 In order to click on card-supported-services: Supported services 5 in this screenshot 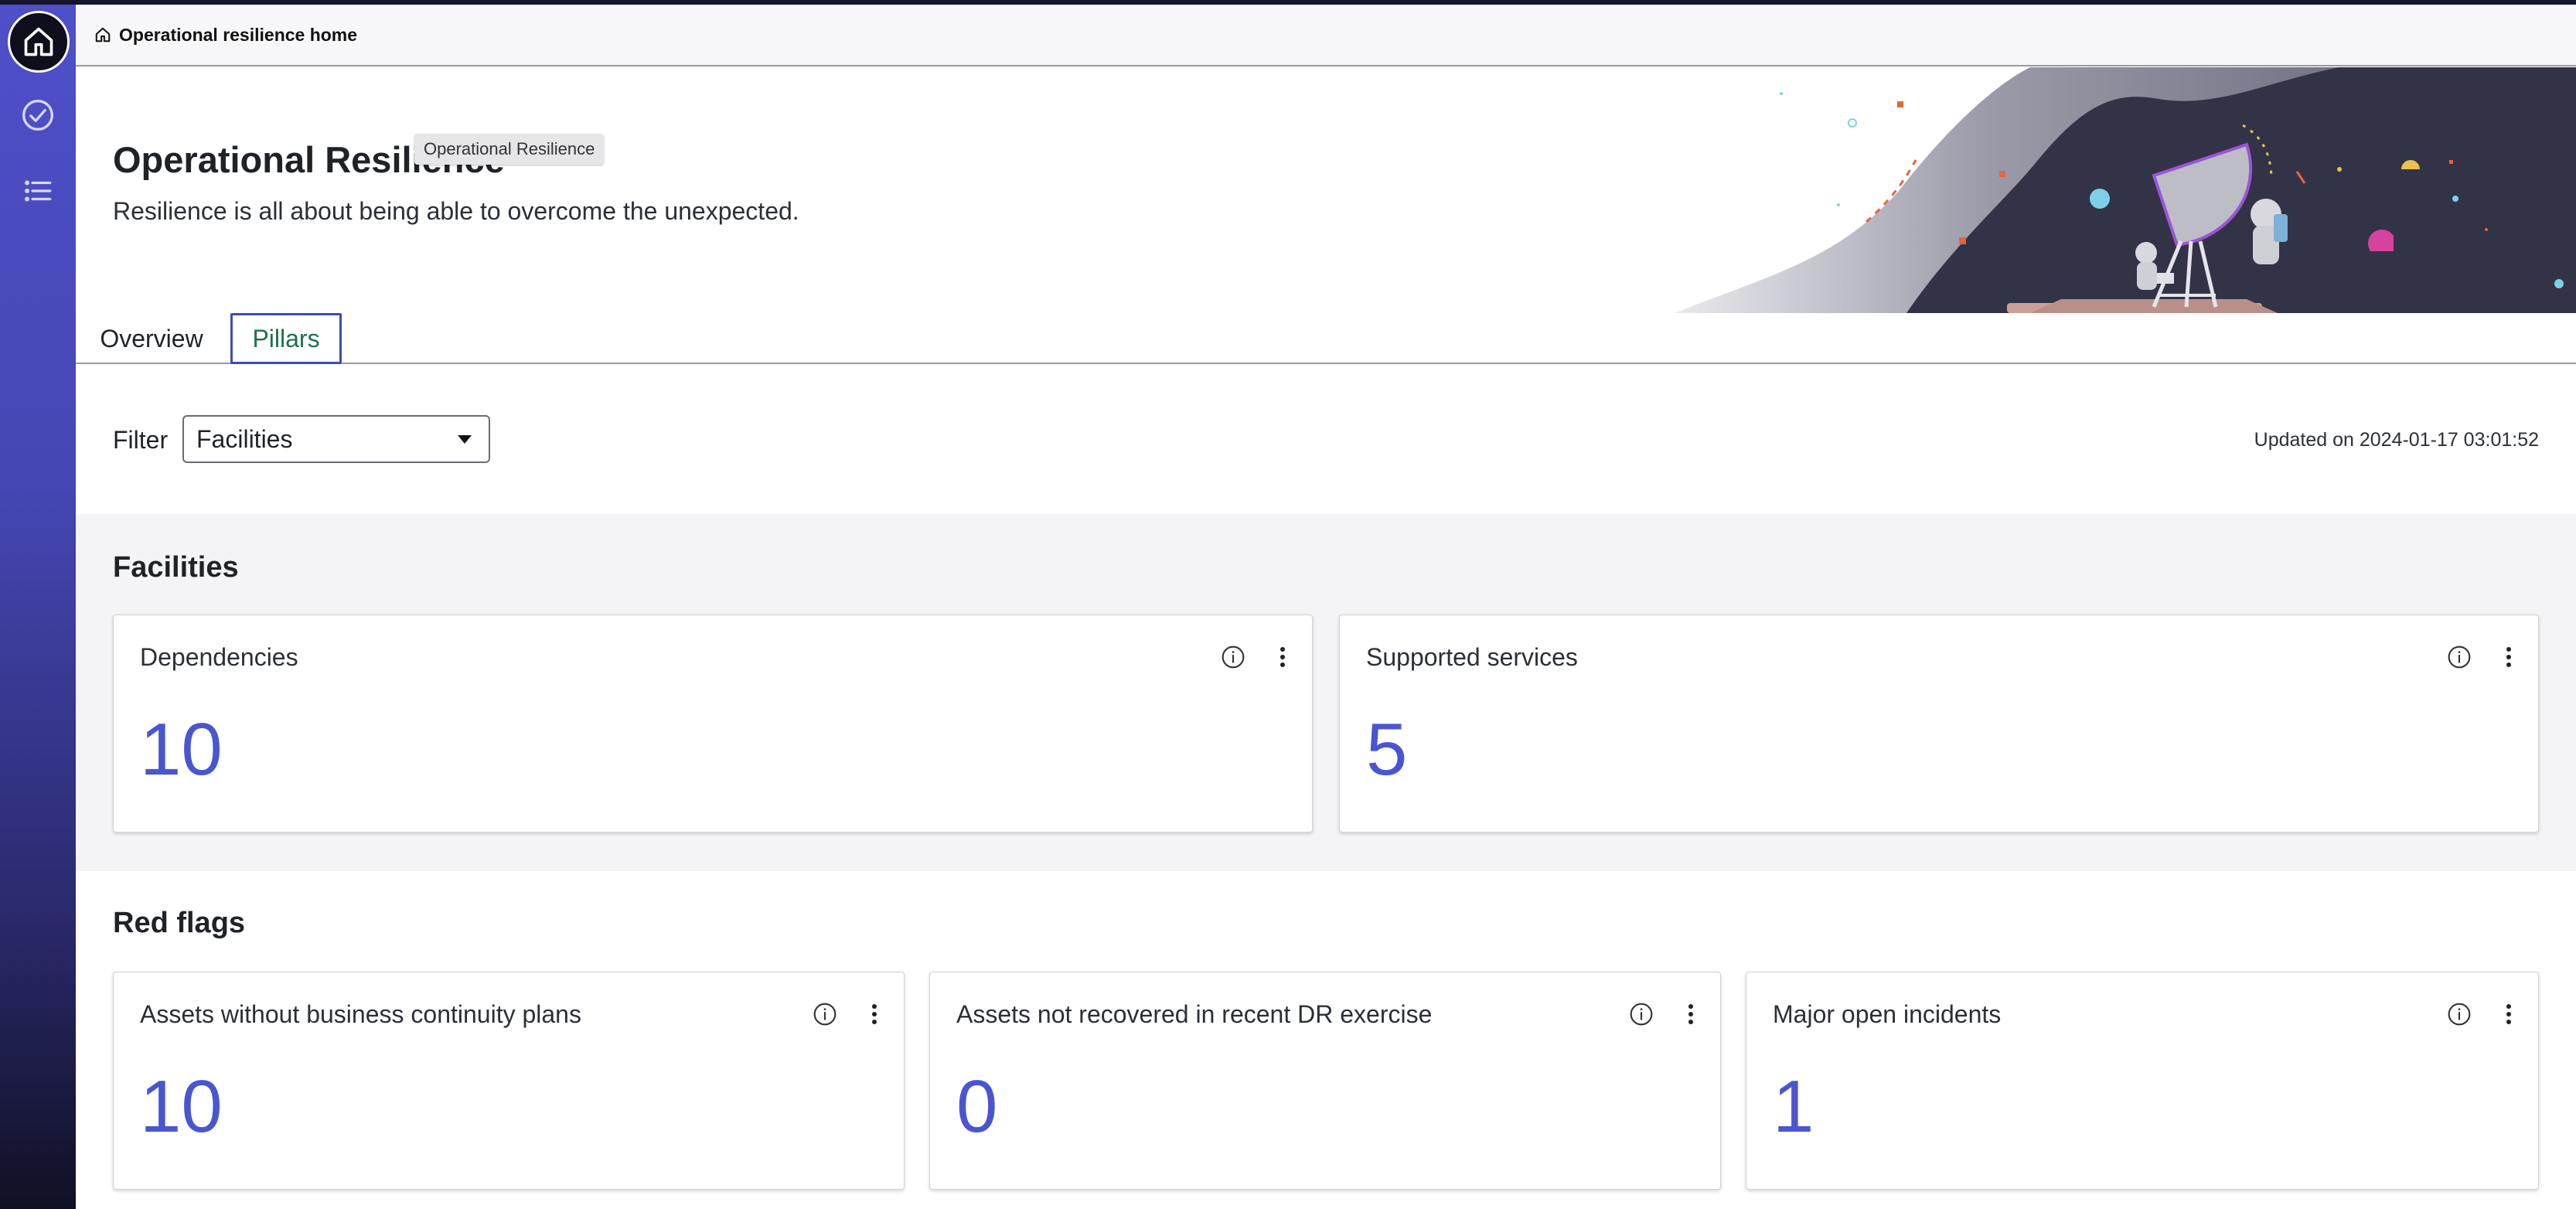, I will do `click(1939, 724)`.